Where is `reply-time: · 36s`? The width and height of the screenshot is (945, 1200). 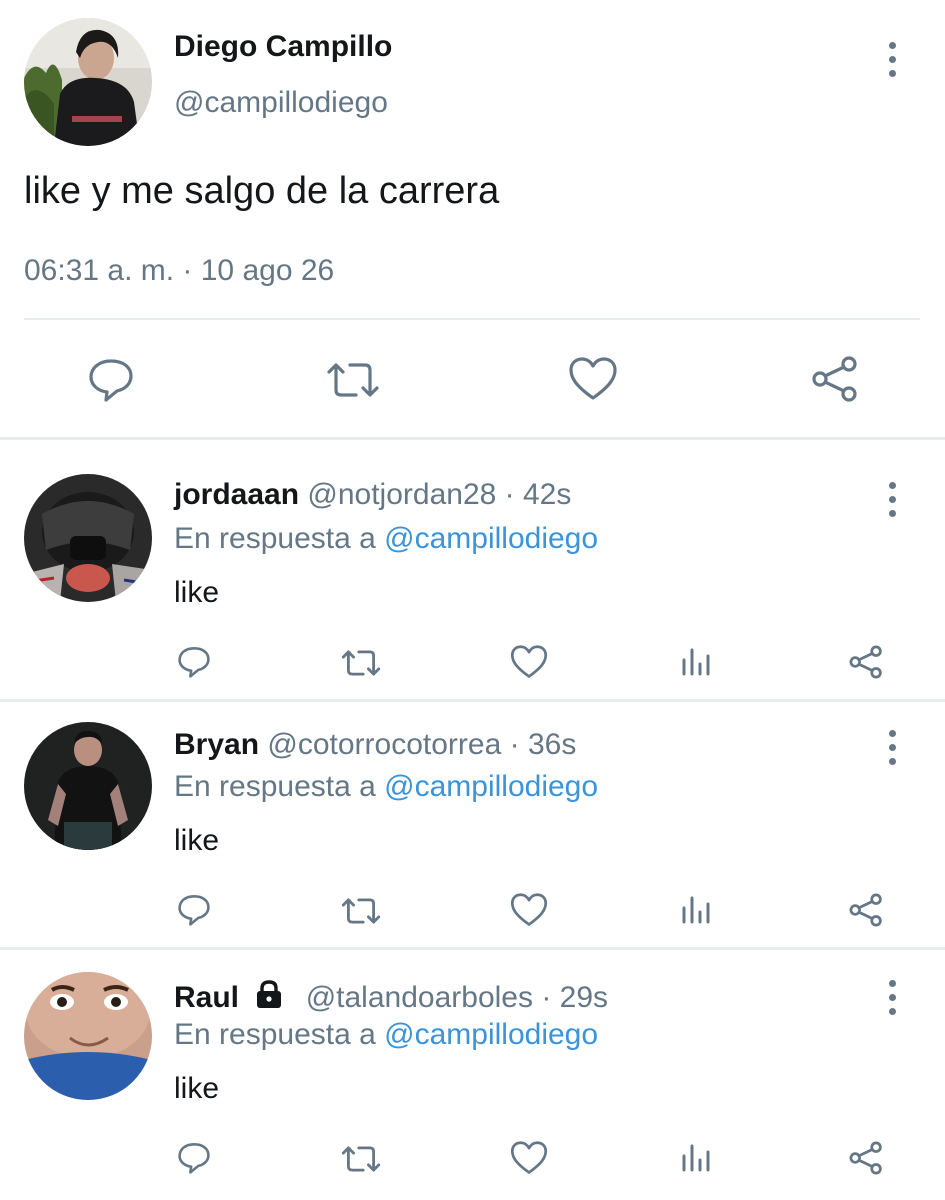 reply-time: · 36s is located at coordinates (543, 744).